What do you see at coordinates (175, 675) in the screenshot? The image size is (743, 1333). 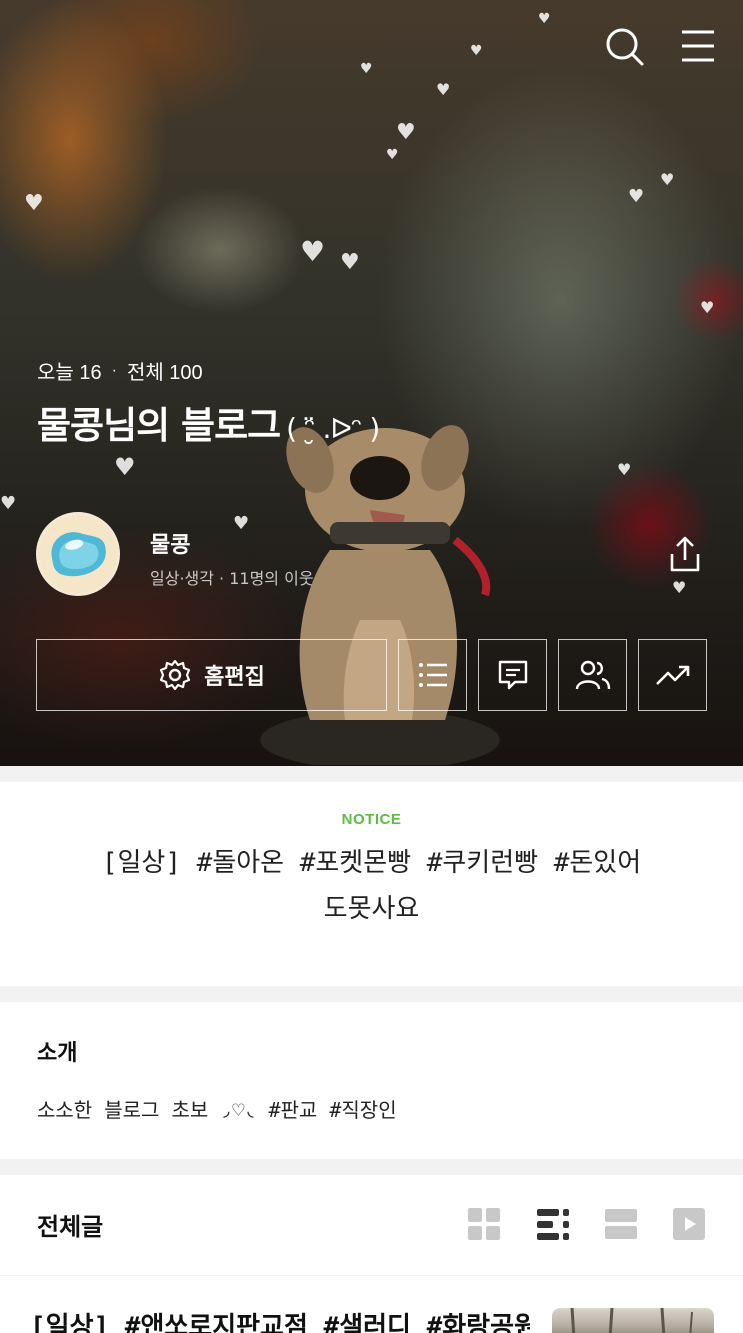 I see `gear-icon` at bounding box center [175, 675].